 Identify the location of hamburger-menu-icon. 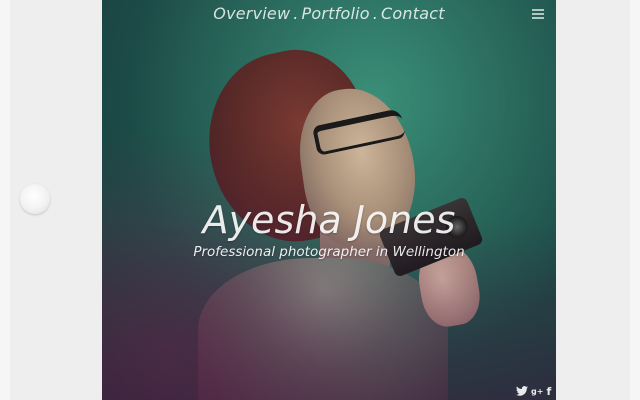
(538, 14).